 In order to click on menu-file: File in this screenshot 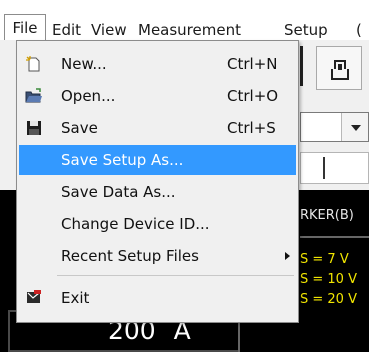, I will do `click(25, 27)`.